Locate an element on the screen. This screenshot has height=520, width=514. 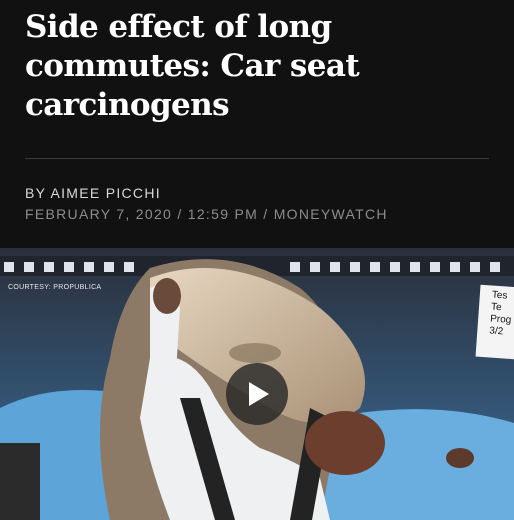
publish-time: 12:59 PM is located at coordinates (223, 214).